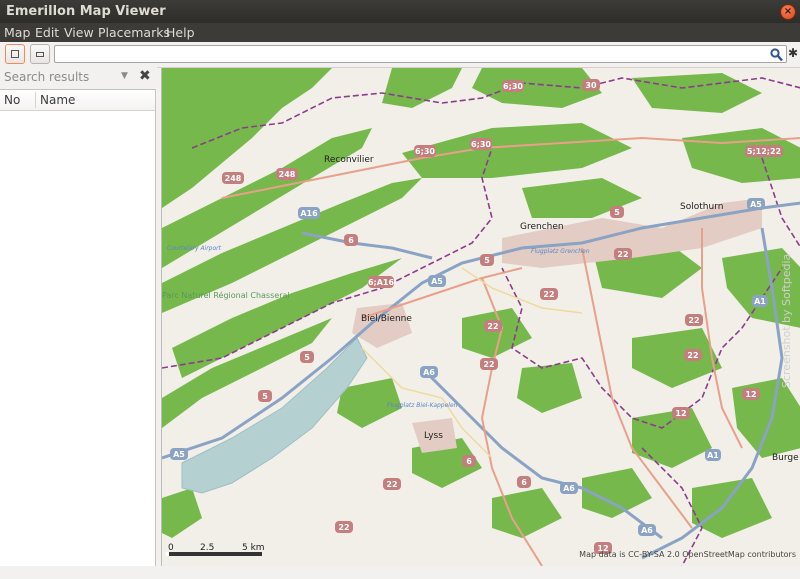 The height and width of the screenshot is (579, 800). What do you see at coordinates (79, 32) in the screenshot?
I see `menu-view: View` at bounding box center [79, 32].